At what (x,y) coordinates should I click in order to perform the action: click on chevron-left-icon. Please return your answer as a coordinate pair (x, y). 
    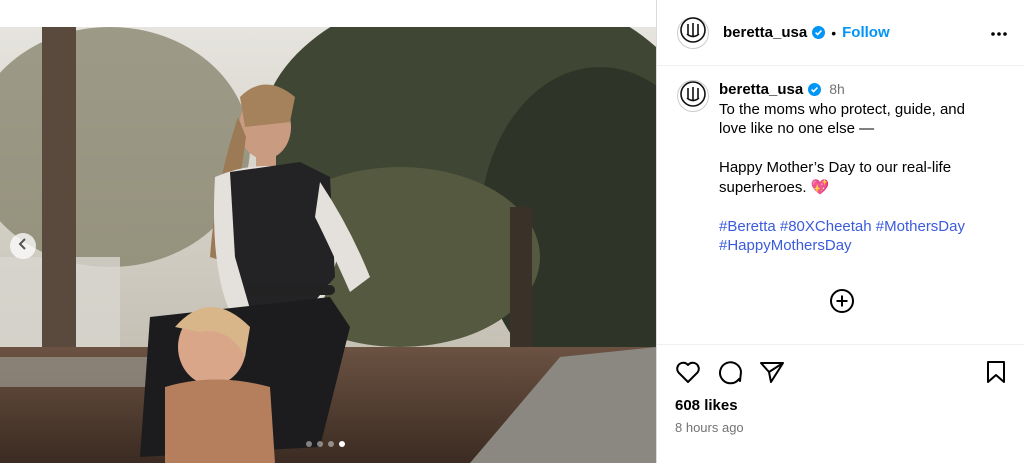
    Looking at the image, I should click on (23, 246).